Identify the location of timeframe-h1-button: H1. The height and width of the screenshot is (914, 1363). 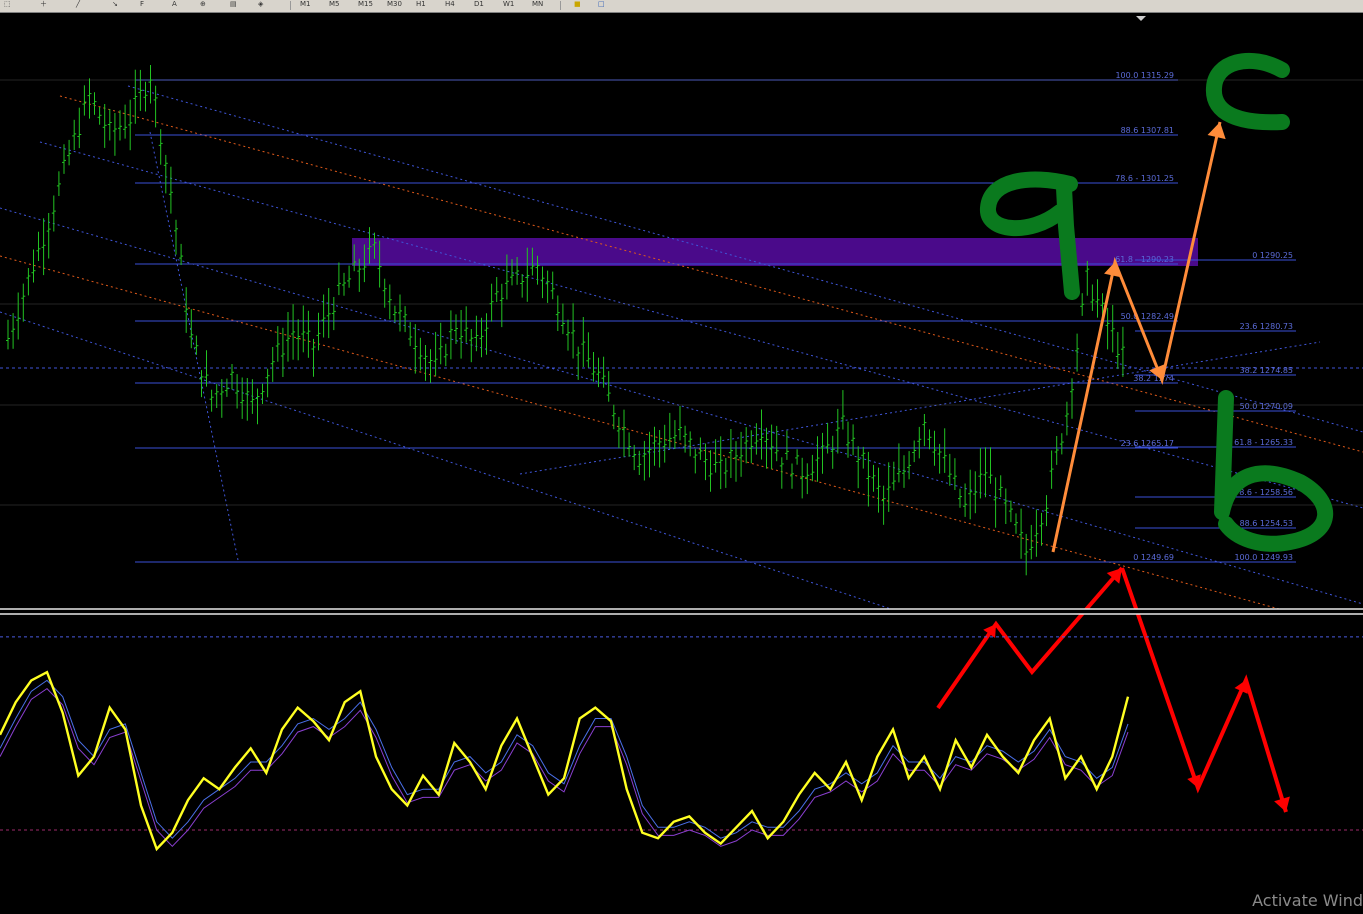
(421, 5).